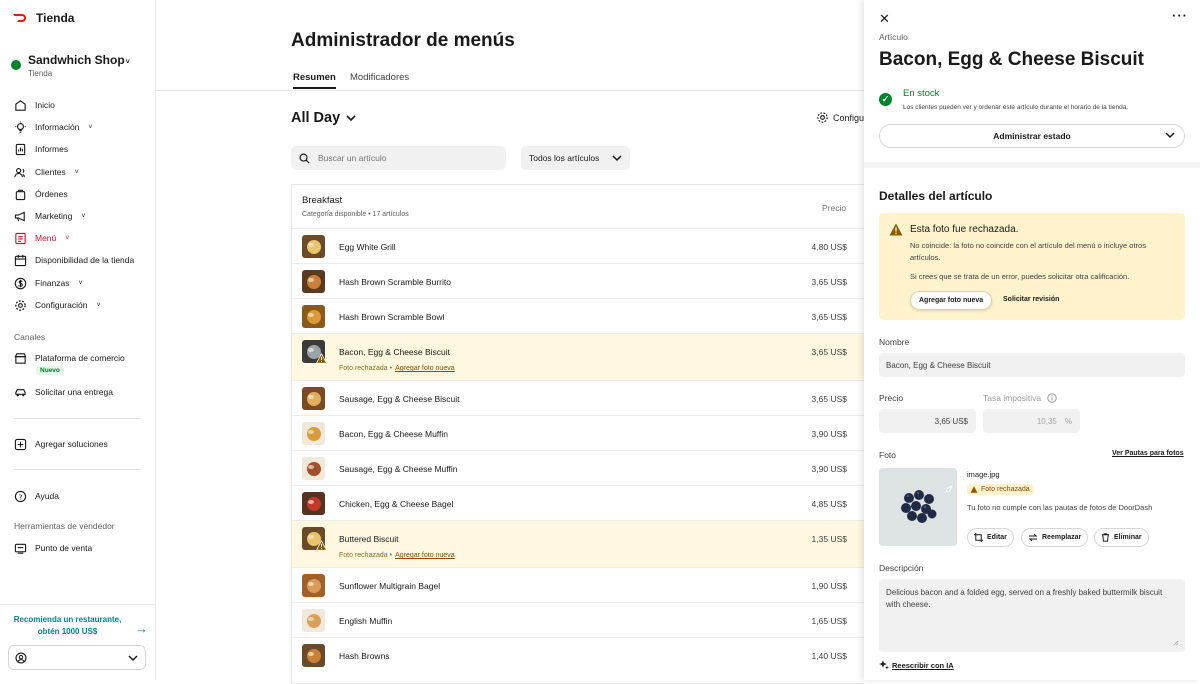 Image resolution: width=1200 pixels, height=684 pixels. I want to click on item-photo, so click(918, 507).